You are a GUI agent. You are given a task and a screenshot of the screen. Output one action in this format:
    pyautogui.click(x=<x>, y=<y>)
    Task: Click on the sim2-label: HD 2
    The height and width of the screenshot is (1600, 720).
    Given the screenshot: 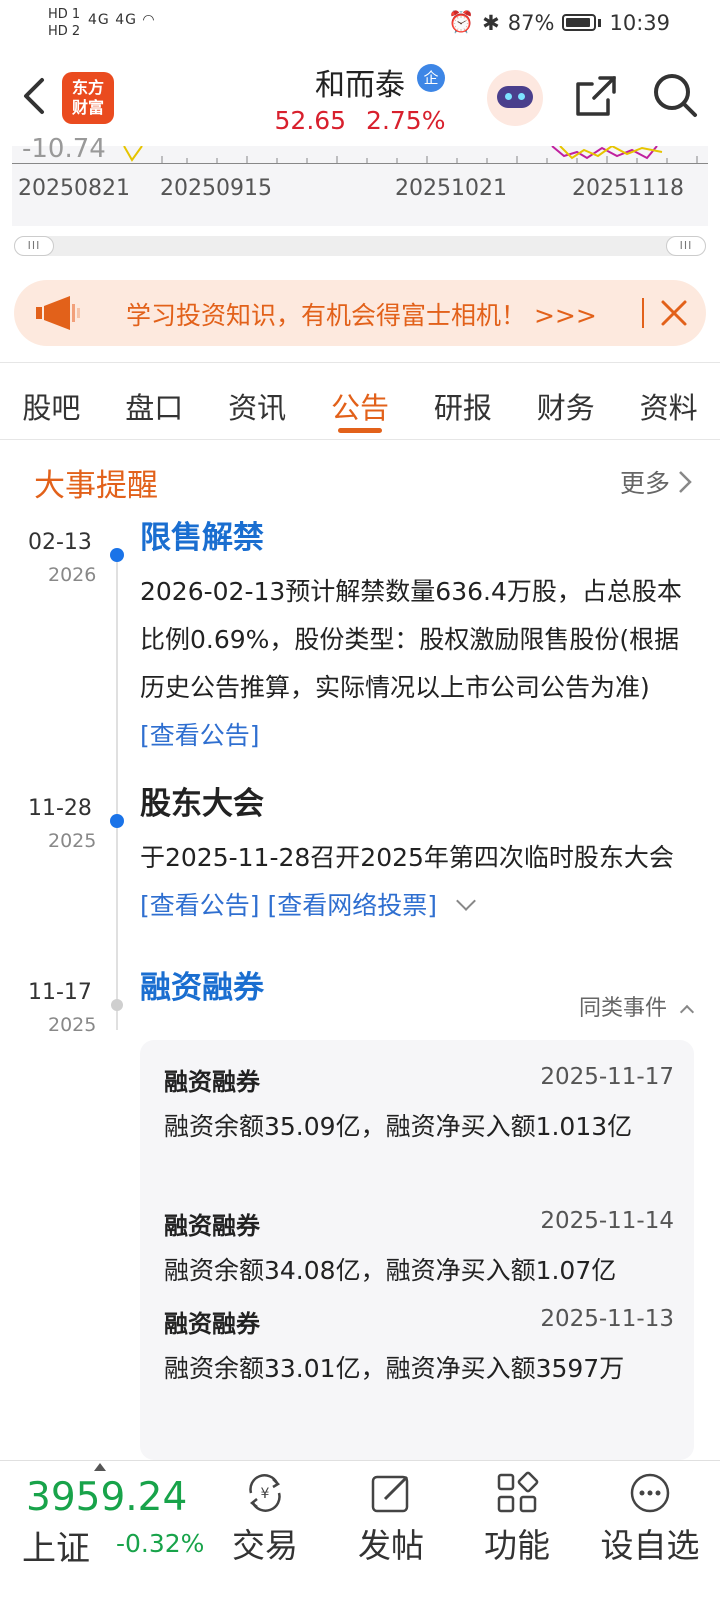 What is the action you would take?
    pyautogui.click(x=64, y=31)
    